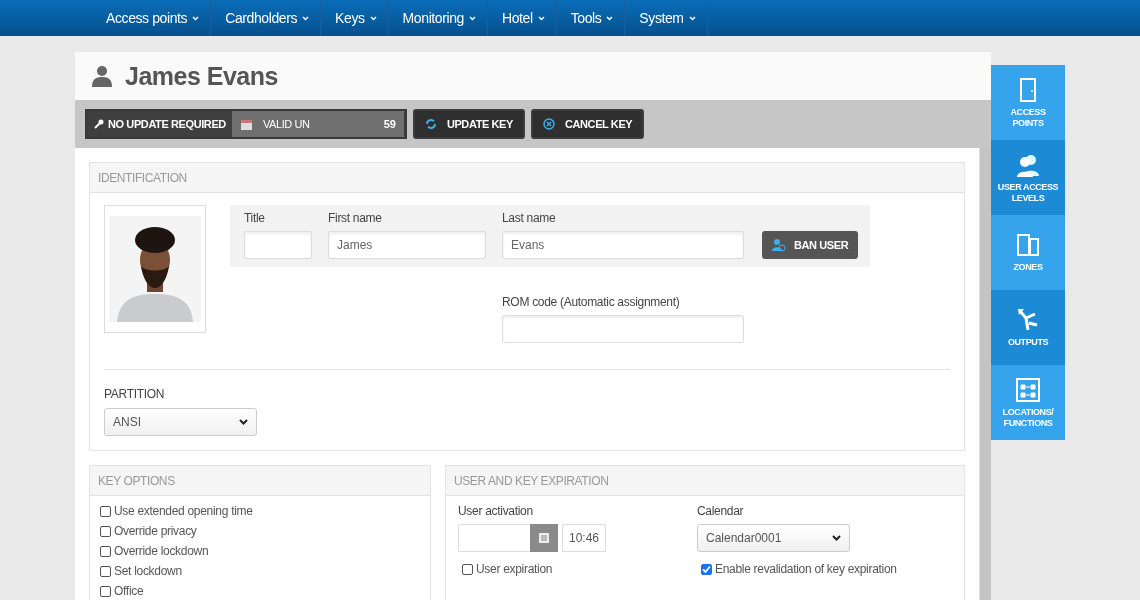  Describe the element at coordinates (142, 177) in the screenshot. I see `panel-heading: IDENTIFICATION` at that location.